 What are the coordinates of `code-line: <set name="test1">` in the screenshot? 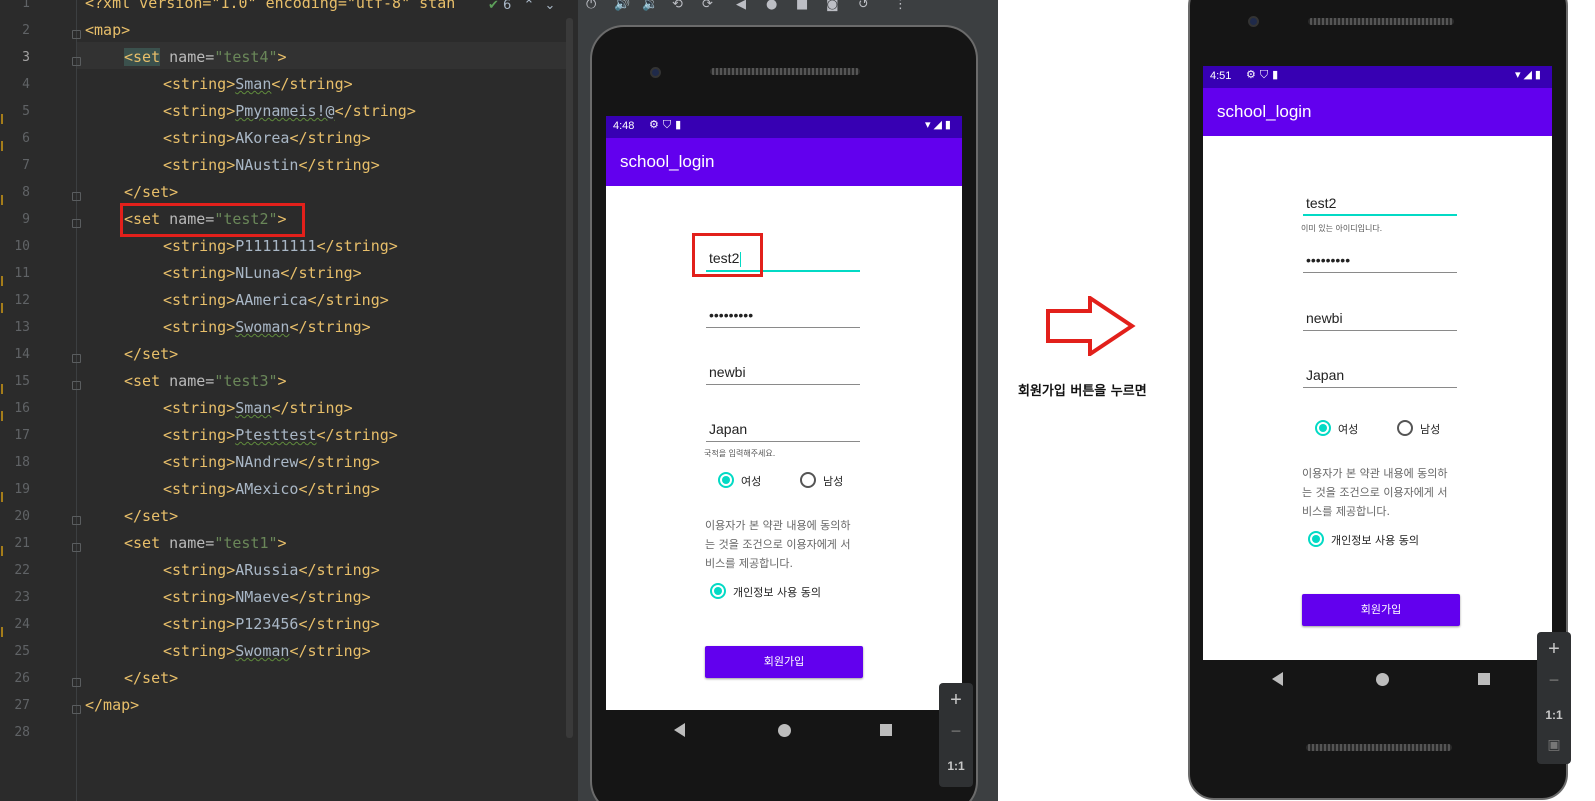 It's located at (205, 543).